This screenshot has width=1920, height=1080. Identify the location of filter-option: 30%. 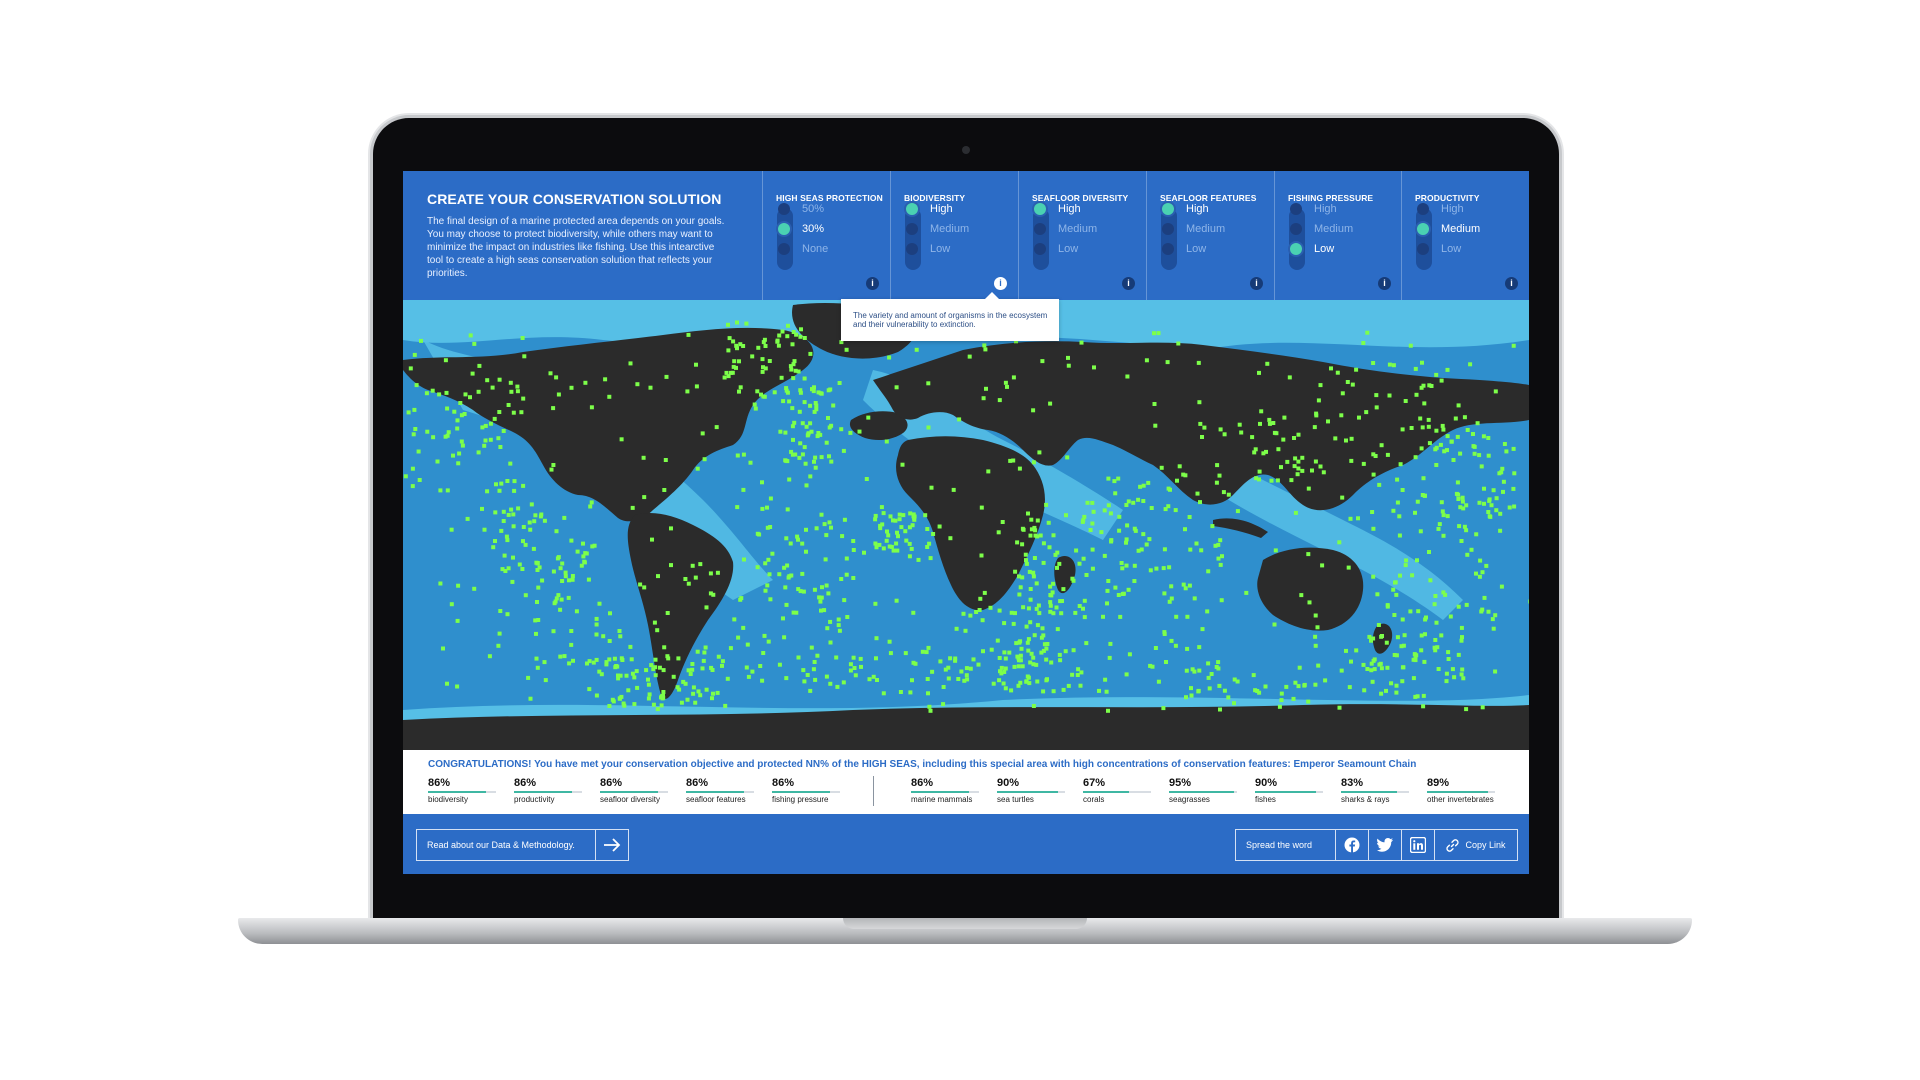
(800, 229).